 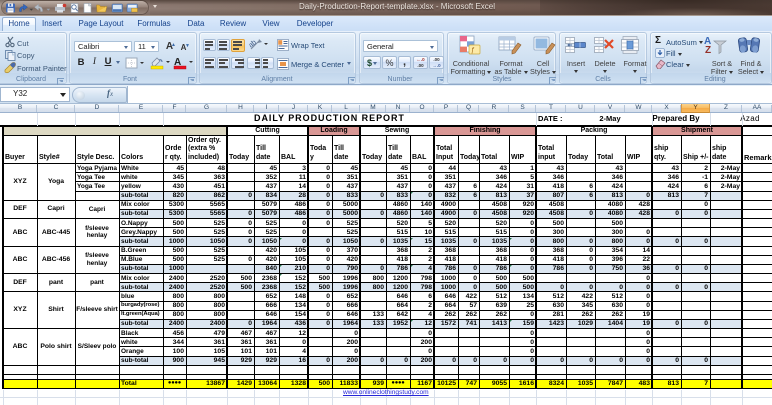 What do you see at coordinates (253, 44) in the screenshot?
I see `svg-text: ab` at bounding box center [253, 44].